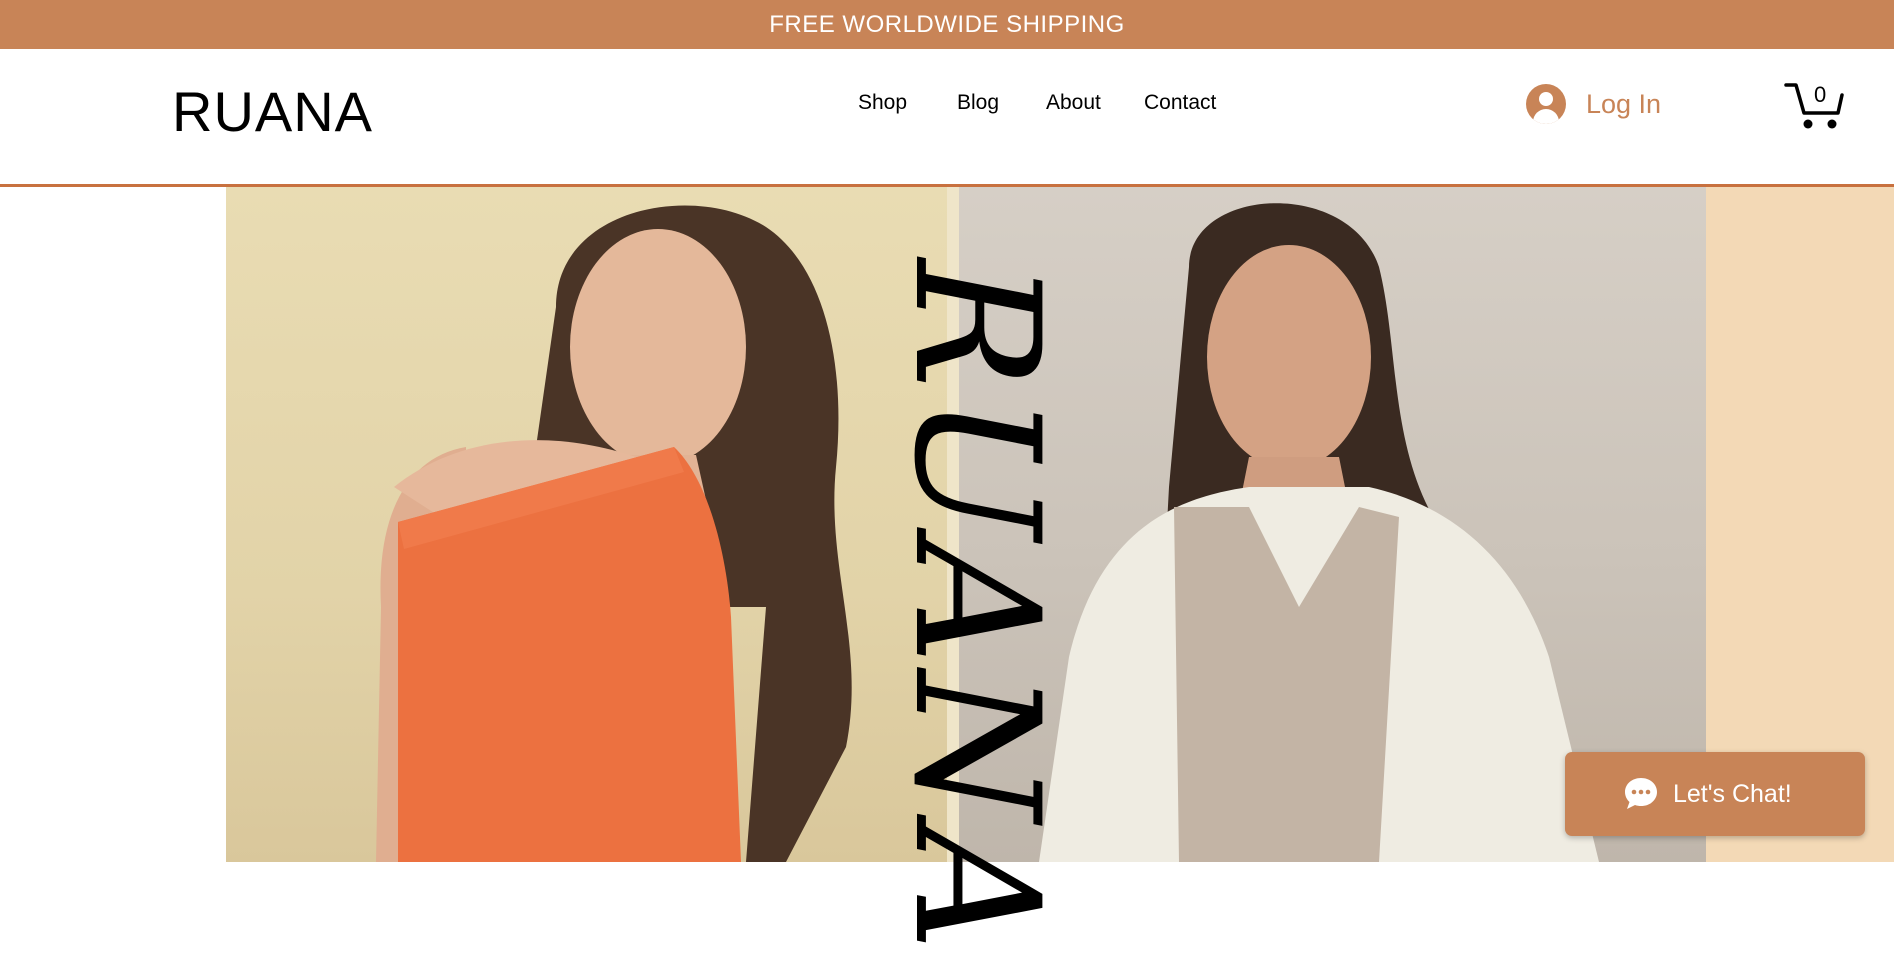 This screenshot has width=1894, height=957. I want to click on chat-bubble-icon, so click(1641, 794).